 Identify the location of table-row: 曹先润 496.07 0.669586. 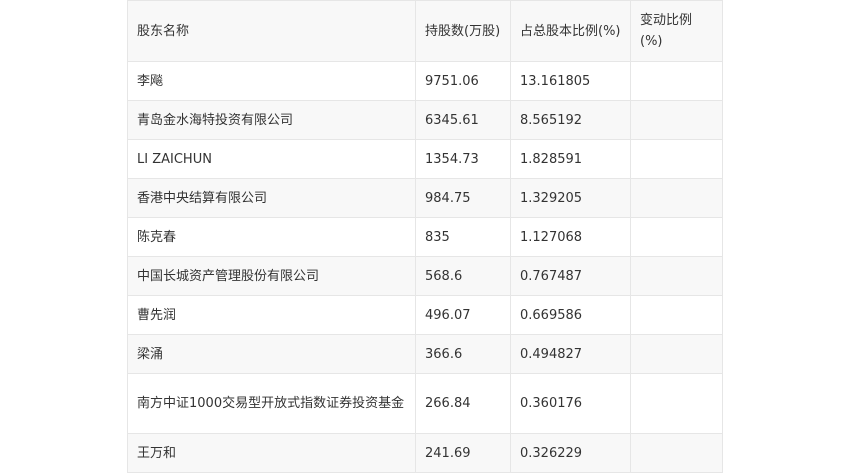
(425, 315).